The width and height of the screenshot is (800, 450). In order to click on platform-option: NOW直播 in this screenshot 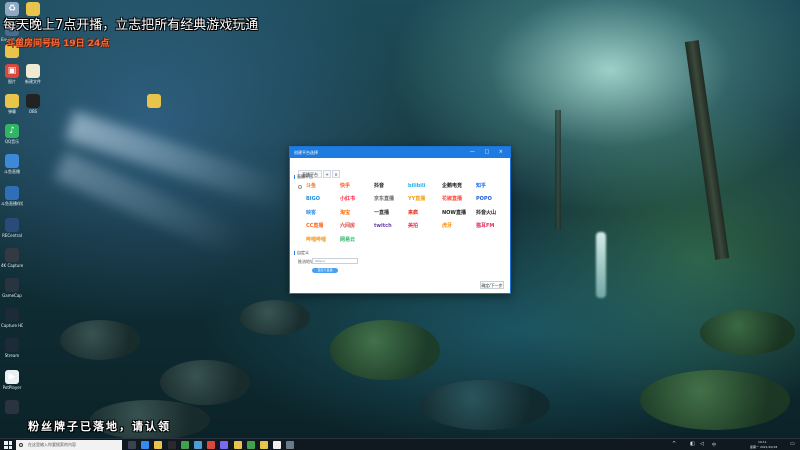, I will do `click(456, 213)`.